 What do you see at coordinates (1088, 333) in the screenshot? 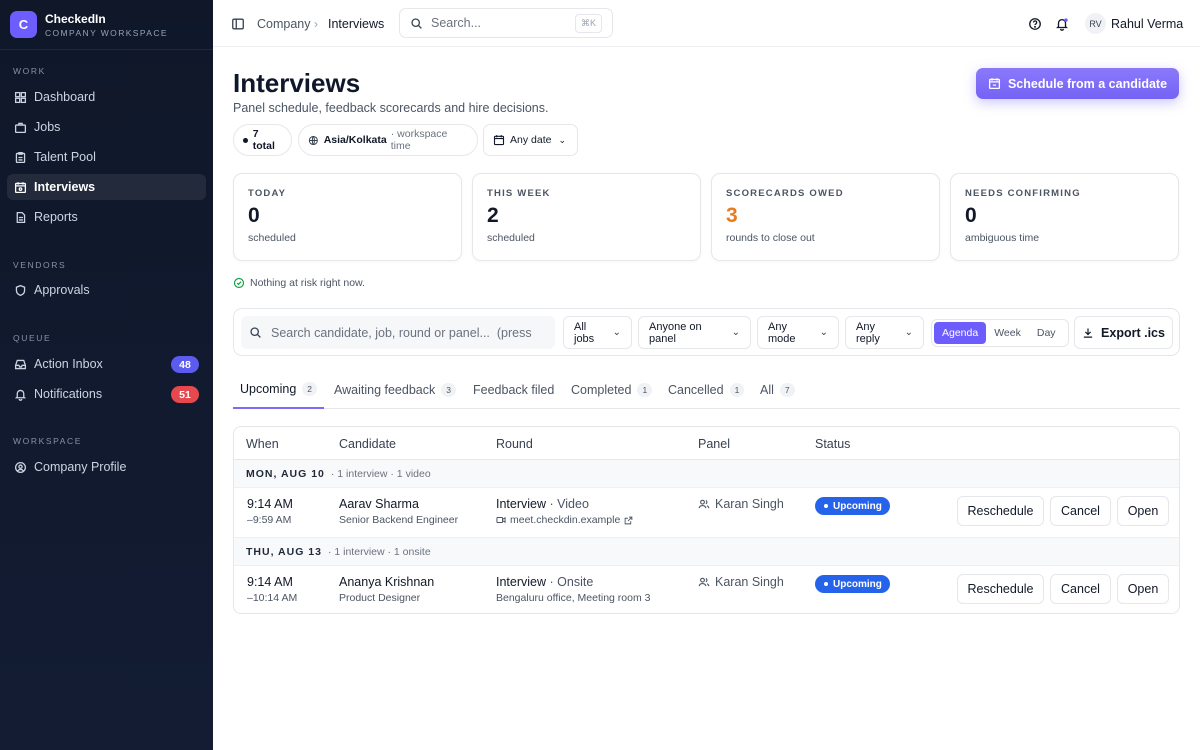
I see `download-icon` at bounding box center [1088, 333].